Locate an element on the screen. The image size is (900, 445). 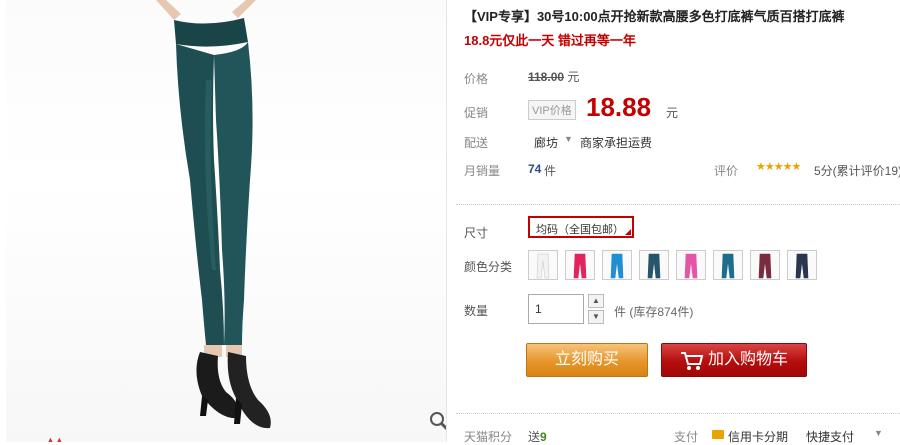
zoom-icon is located at coordinates (437, 421).